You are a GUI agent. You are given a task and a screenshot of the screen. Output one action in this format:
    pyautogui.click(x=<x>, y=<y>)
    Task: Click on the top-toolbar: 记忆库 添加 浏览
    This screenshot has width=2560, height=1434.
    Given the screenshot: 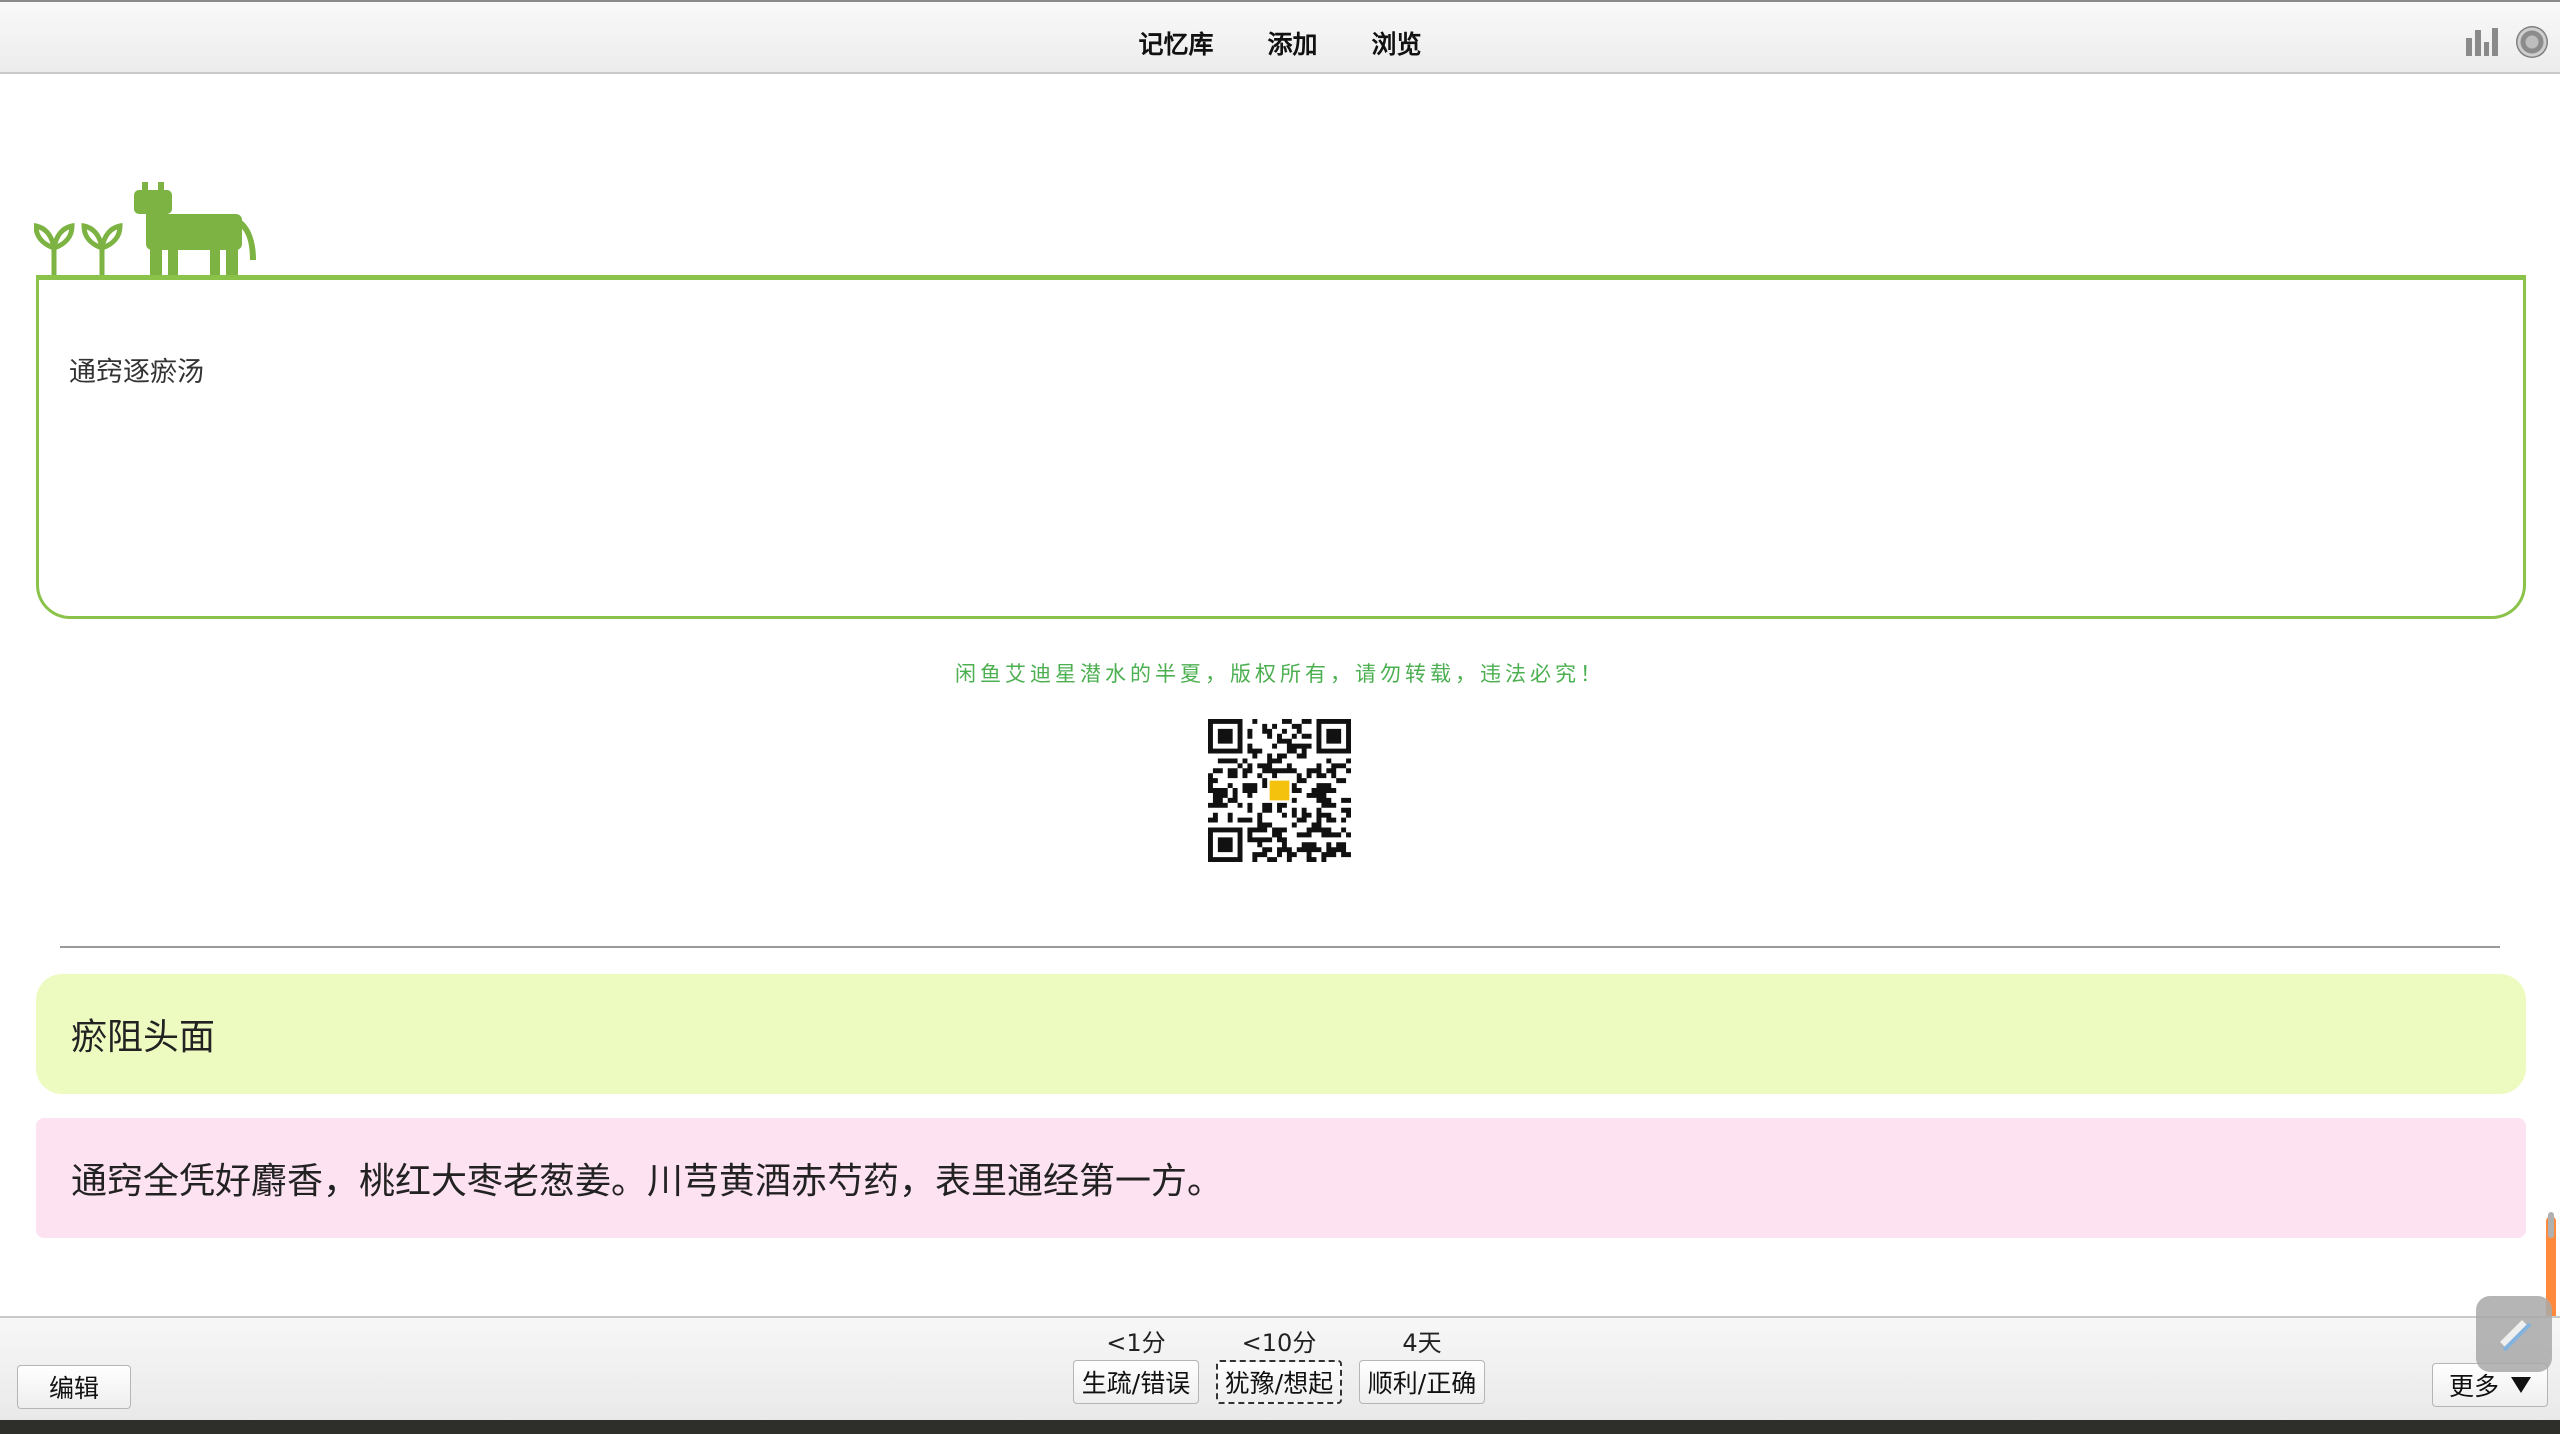 What is the action you would take?
    pyautogui.click(x=1280, y=37)
    